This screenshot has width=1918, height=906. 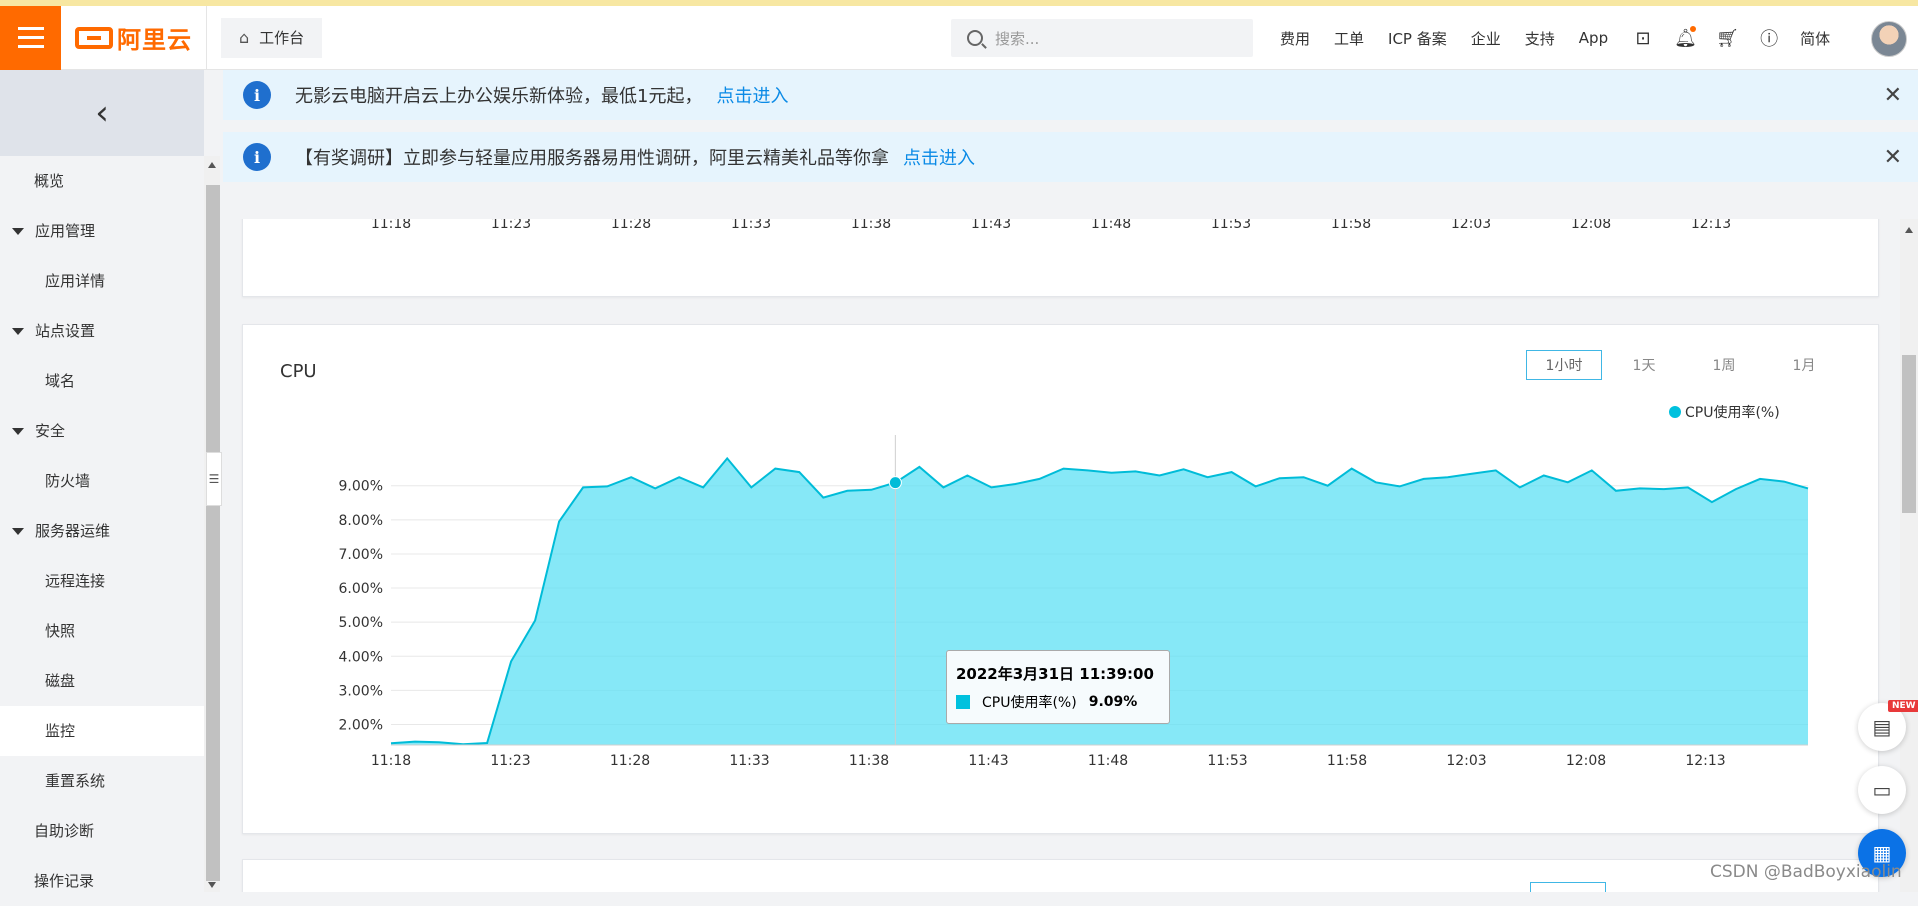 What do you see at coordinates (102, 581) in the screenshot?
I see `sidebar-item: 远程连接` at bounding box center [102, 581].